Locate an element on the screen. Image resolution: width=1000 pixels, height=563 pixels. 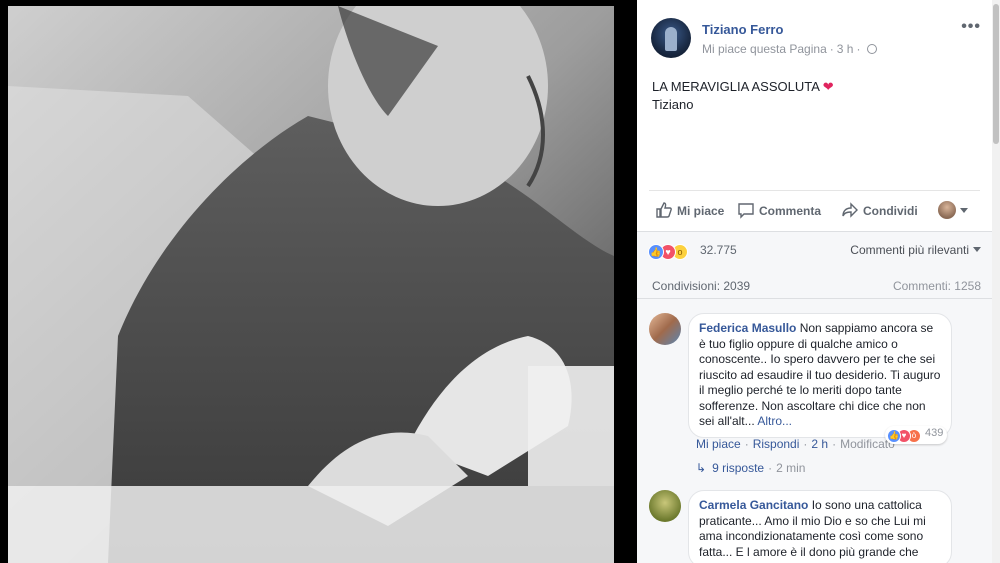
like-label: Mi piace is located at coordinates (701, 211).